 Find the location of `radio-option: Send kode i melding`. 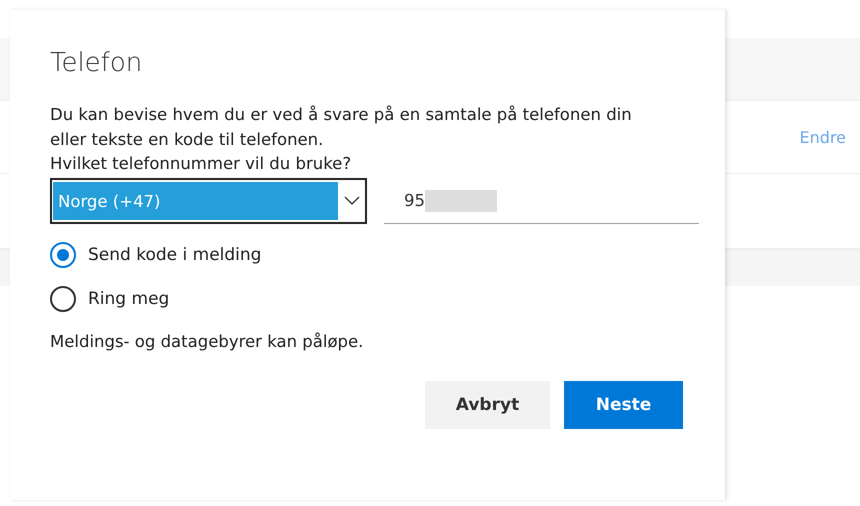

radio-option: Send kode i melding is located at coordinates (387, 255).